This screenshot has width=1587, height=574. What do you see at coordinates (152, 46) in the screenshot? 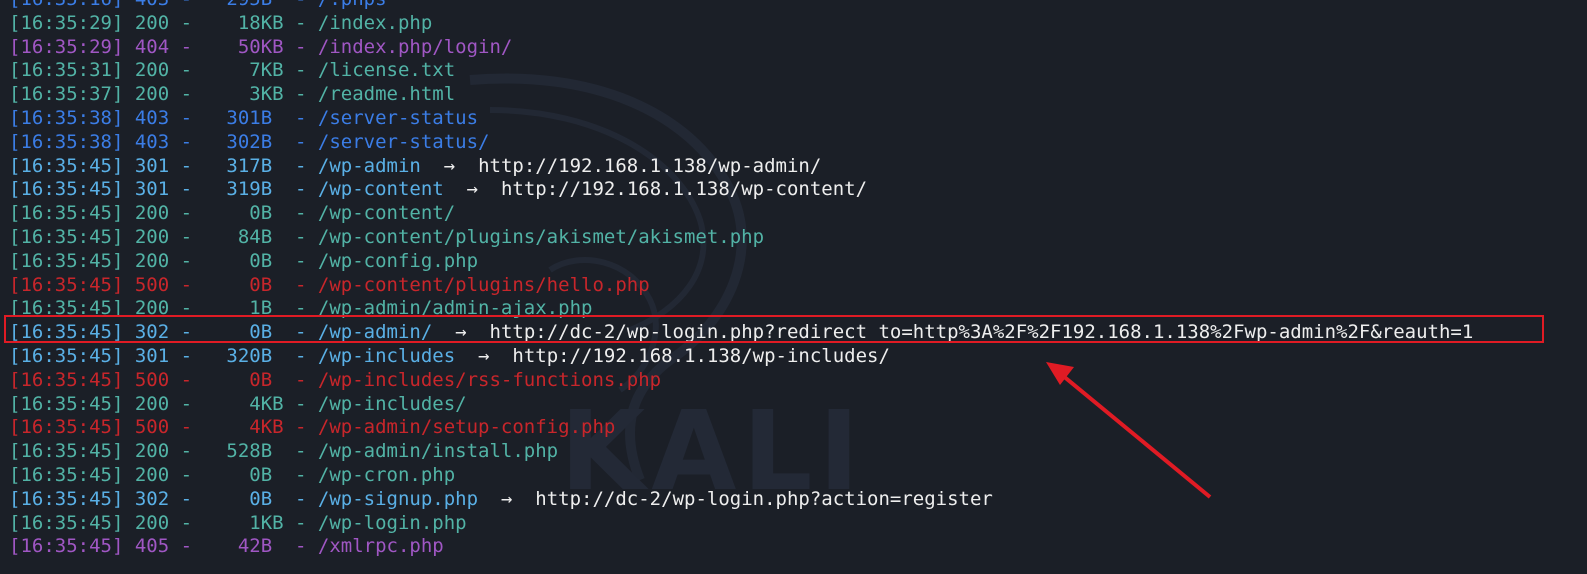
I see `log-status-code: 404` at bounding box center [152, 46].